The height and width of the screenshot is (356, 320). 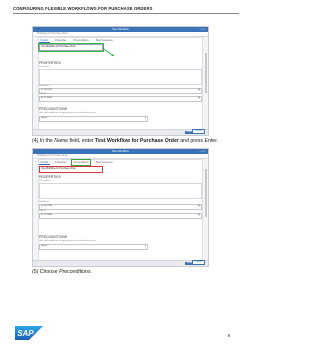 I want to click on caption-text: field, enter, so click(x=82, y=141).